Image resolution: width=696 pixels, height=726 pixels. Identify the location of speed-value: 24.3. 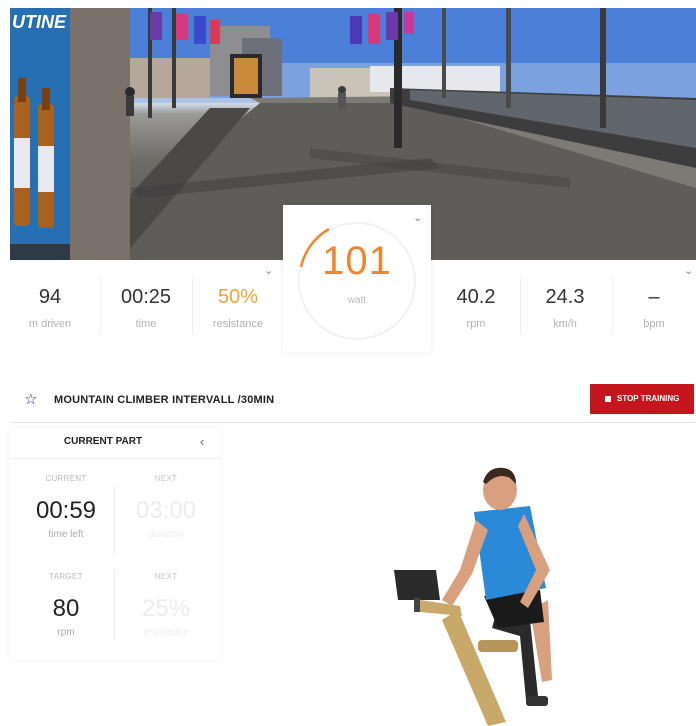
(565, 297).